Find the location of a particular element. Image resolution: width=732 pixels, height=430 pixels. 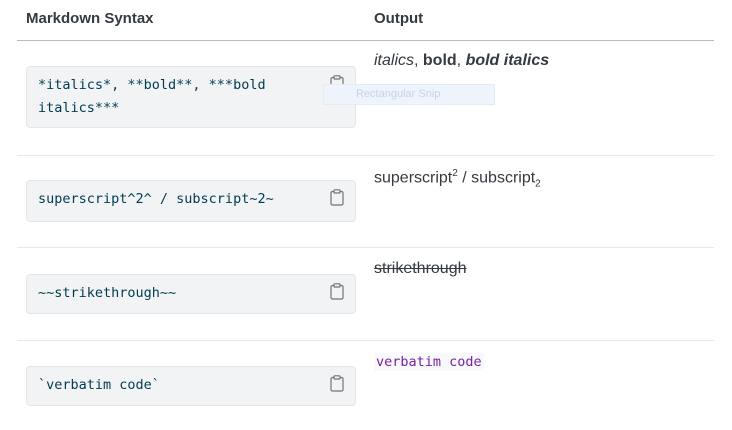

code-text: *italics*, **bold**, ***bold is located at coordinates (152, 85).